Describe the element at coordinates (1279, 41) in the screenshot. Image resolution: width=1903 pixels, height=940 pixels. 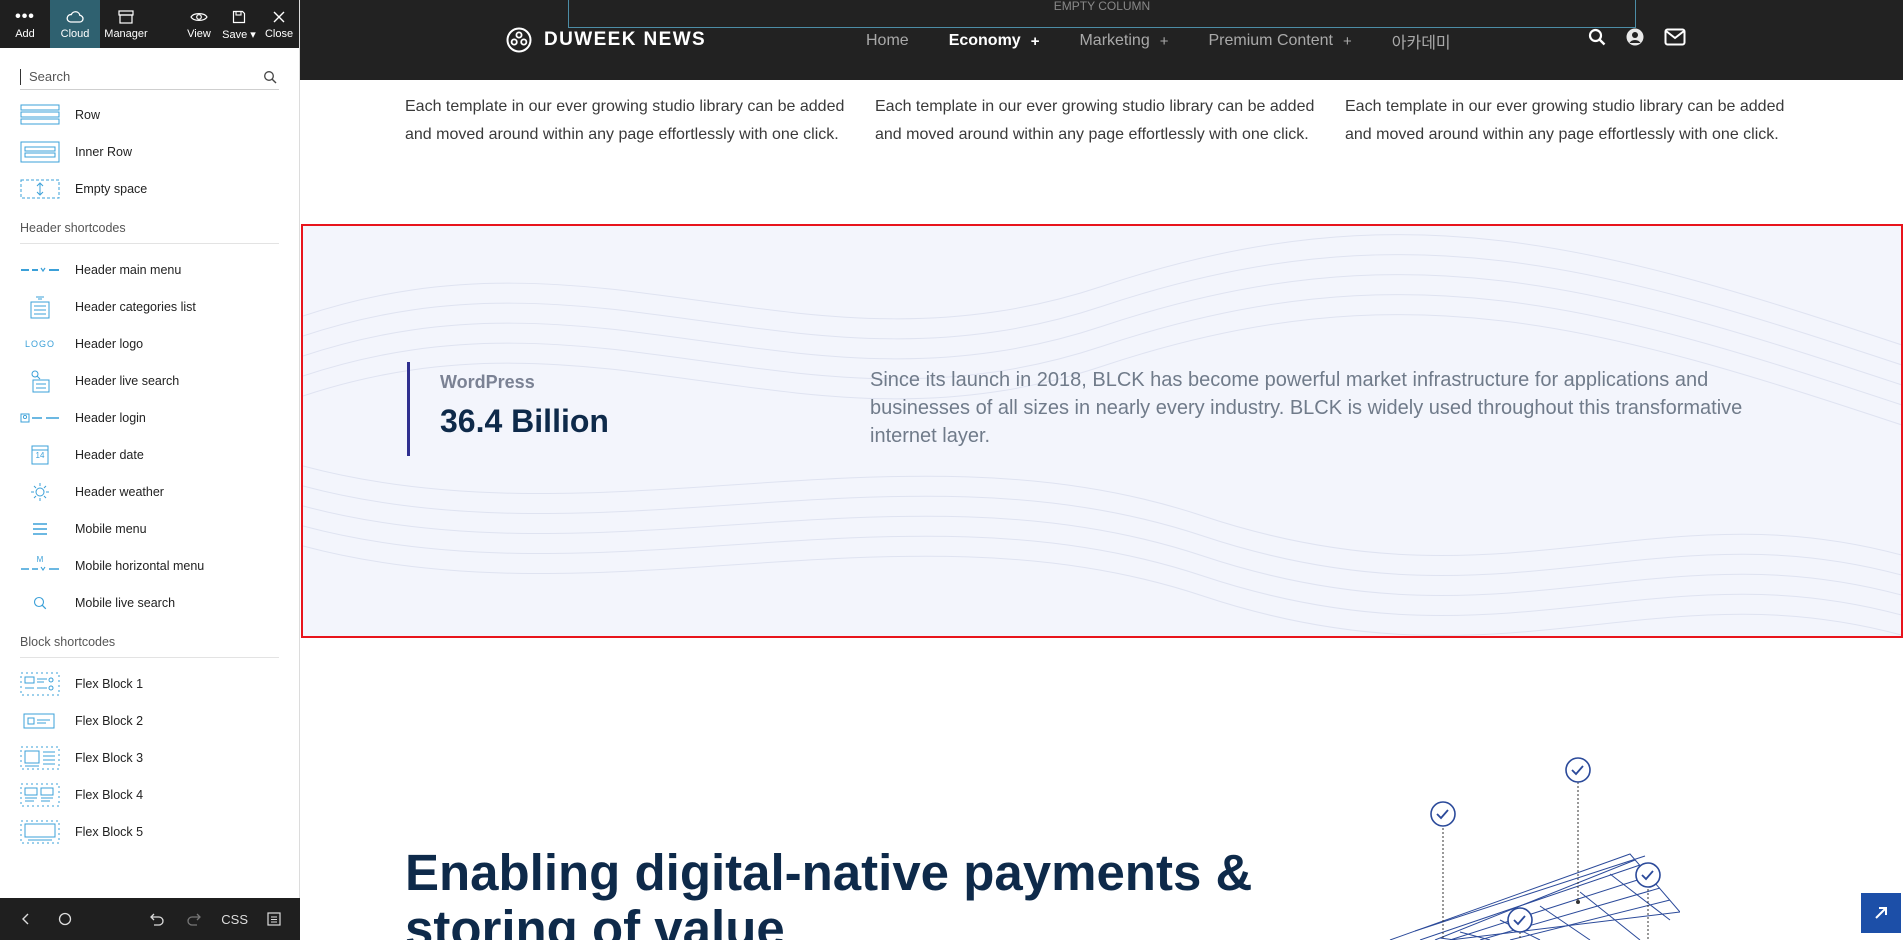
I see `nav-item-premium-content: Premium Content +` at that location.